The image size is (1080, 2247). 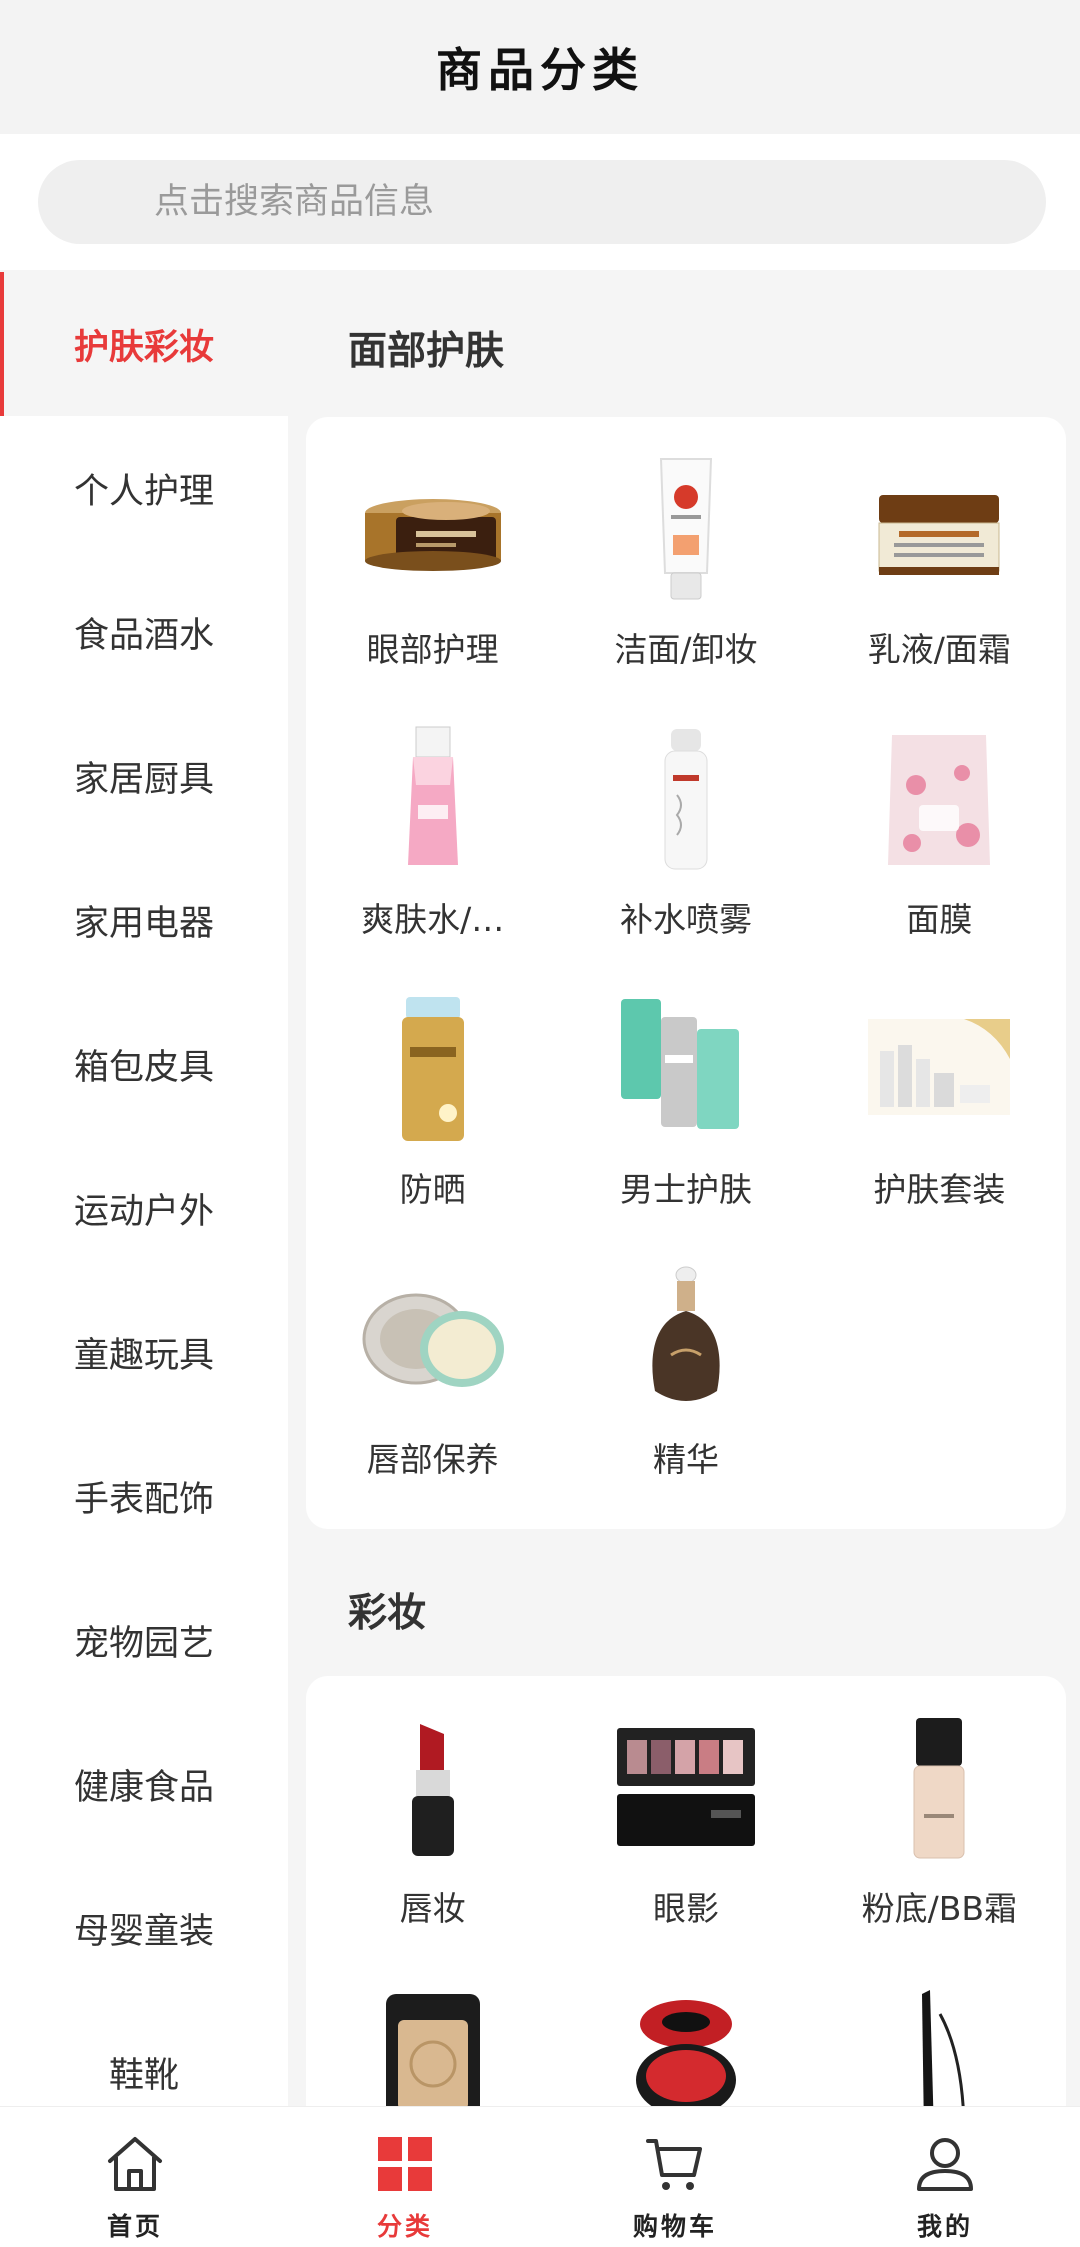 What do you see at coordinates (939, 1789) in the screenshot?
I see `foundation-bottle-icon` at bounding box center [939, 1789].